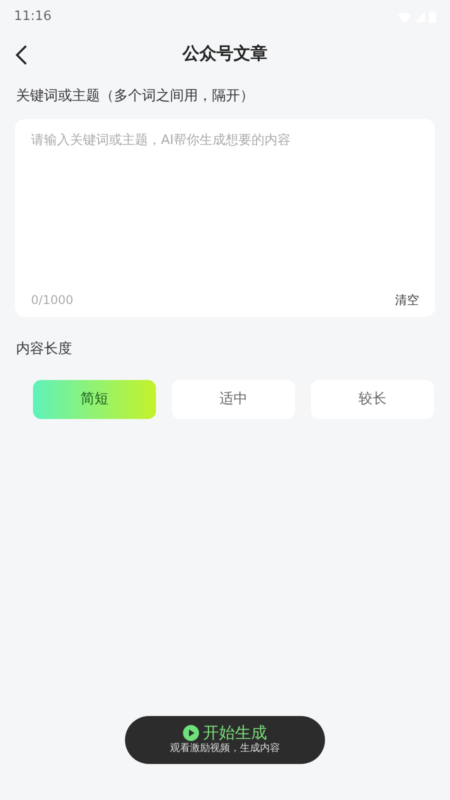 This screenshot has width=450, height=800. Describe the element at coordinates (44, 349) in the screenshot. I see `length-label: 内容长度` at that location.